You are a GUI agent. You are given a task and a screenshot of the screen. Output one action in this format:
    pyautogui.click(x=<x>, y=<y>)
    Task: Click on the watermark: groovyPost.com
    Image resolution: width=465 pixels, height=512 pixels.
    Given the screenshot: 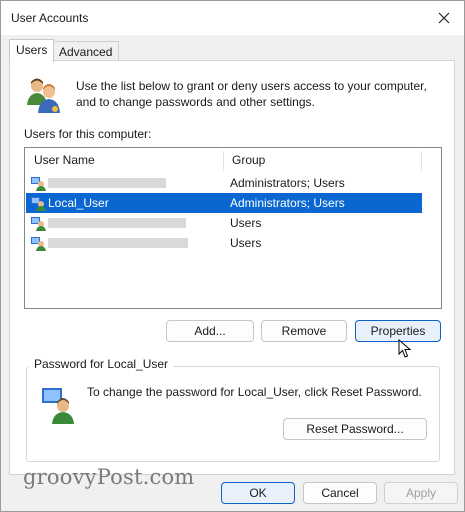 What is the action you would take?
    pyautogui.click(x=109, y=477)
    